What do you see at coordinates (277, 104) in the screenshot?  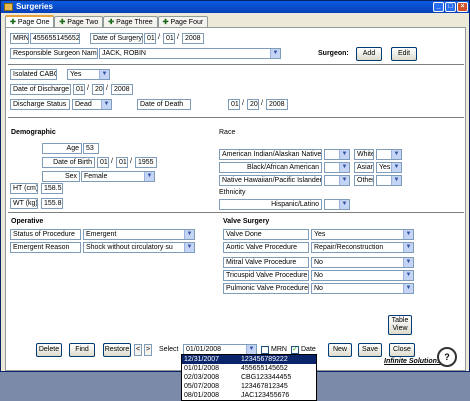 I see `death-year-field: 2008` at bounding box center [277, 104].